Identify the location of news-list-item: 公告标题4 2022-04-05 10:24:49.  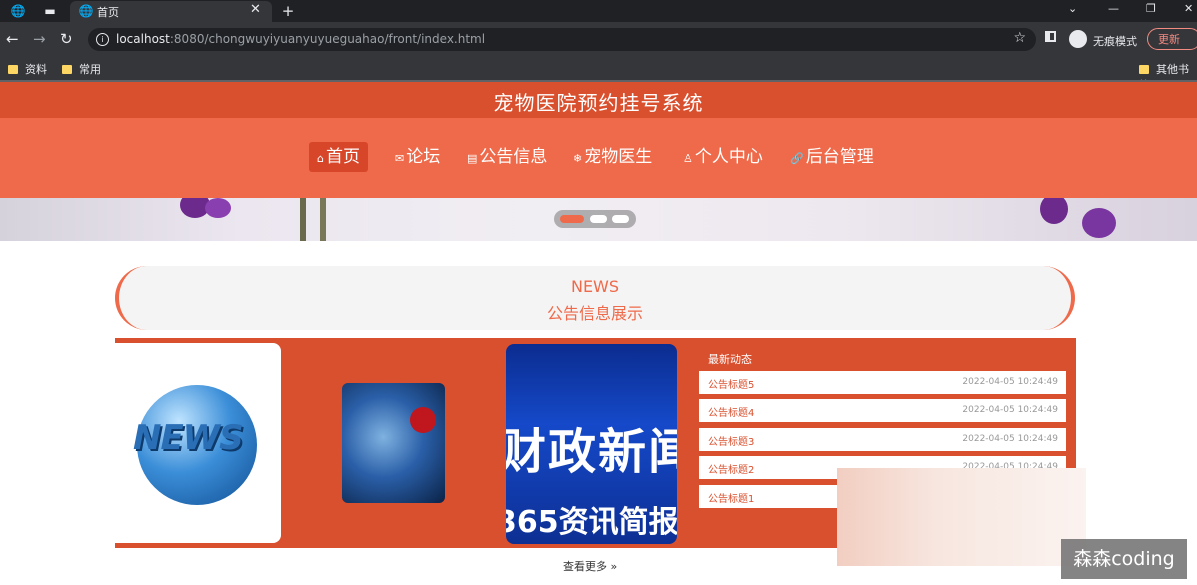
(882, 410).